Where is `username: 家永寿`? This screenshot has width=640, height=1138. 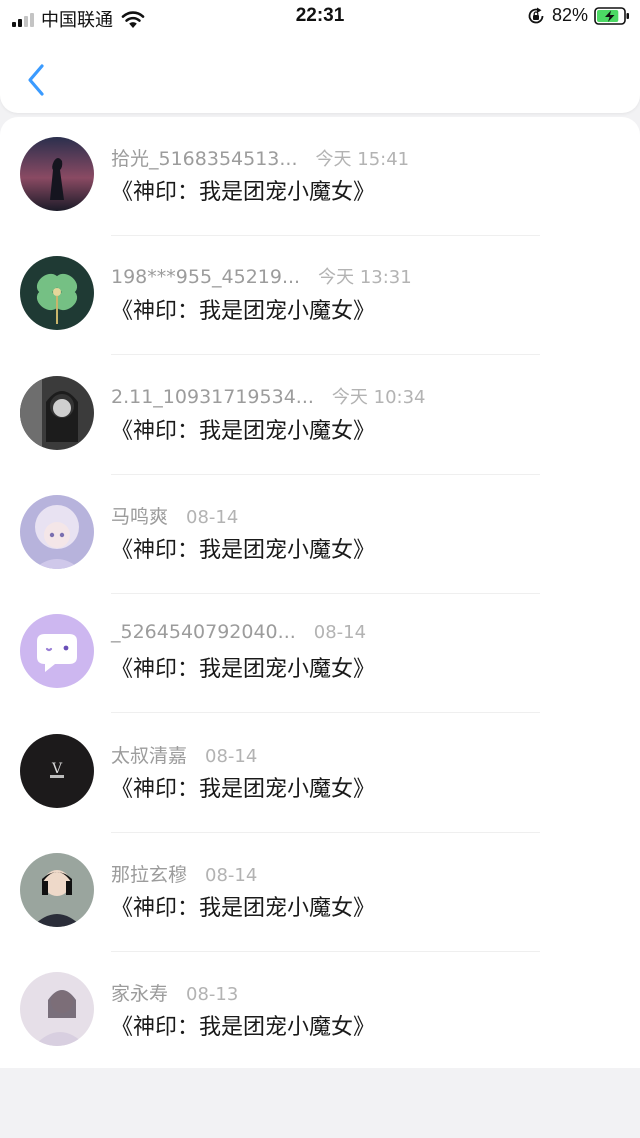
username: 家永寿 is located at coordinates (140, 994).